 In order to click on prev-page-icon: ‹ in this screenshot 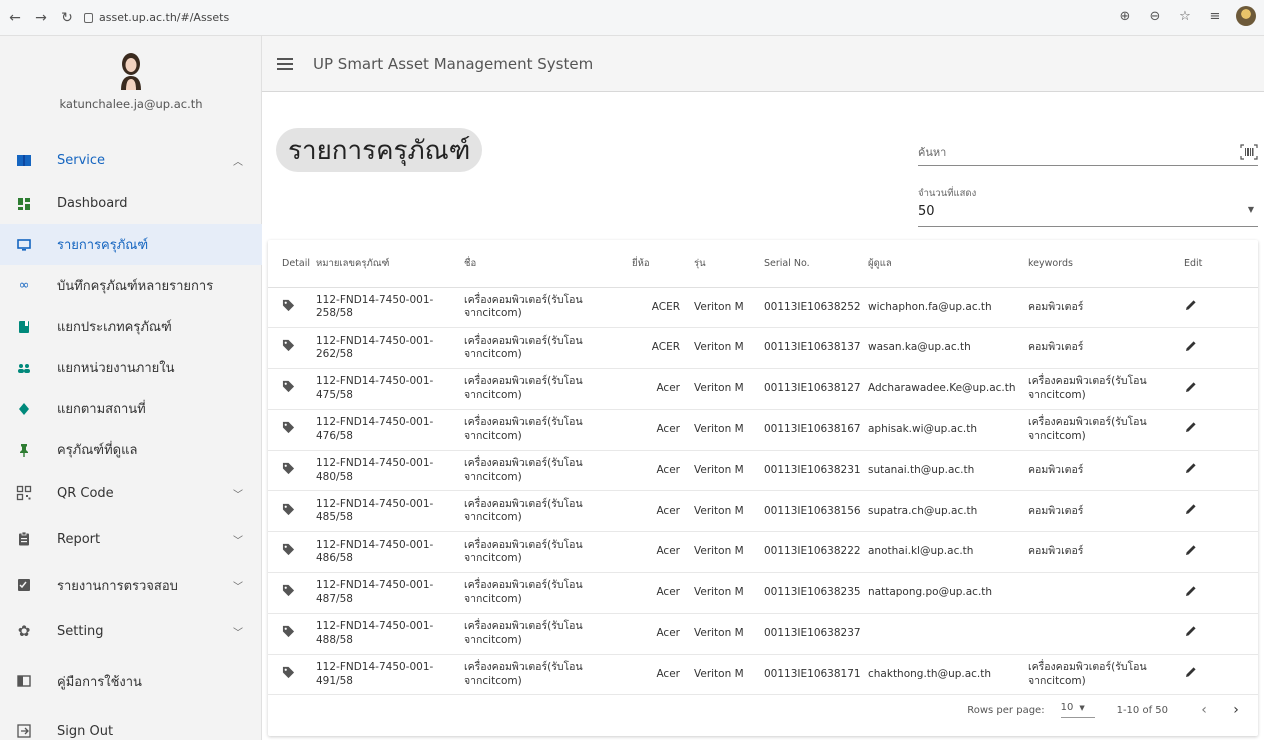, I will do `click(1204, 710)`.